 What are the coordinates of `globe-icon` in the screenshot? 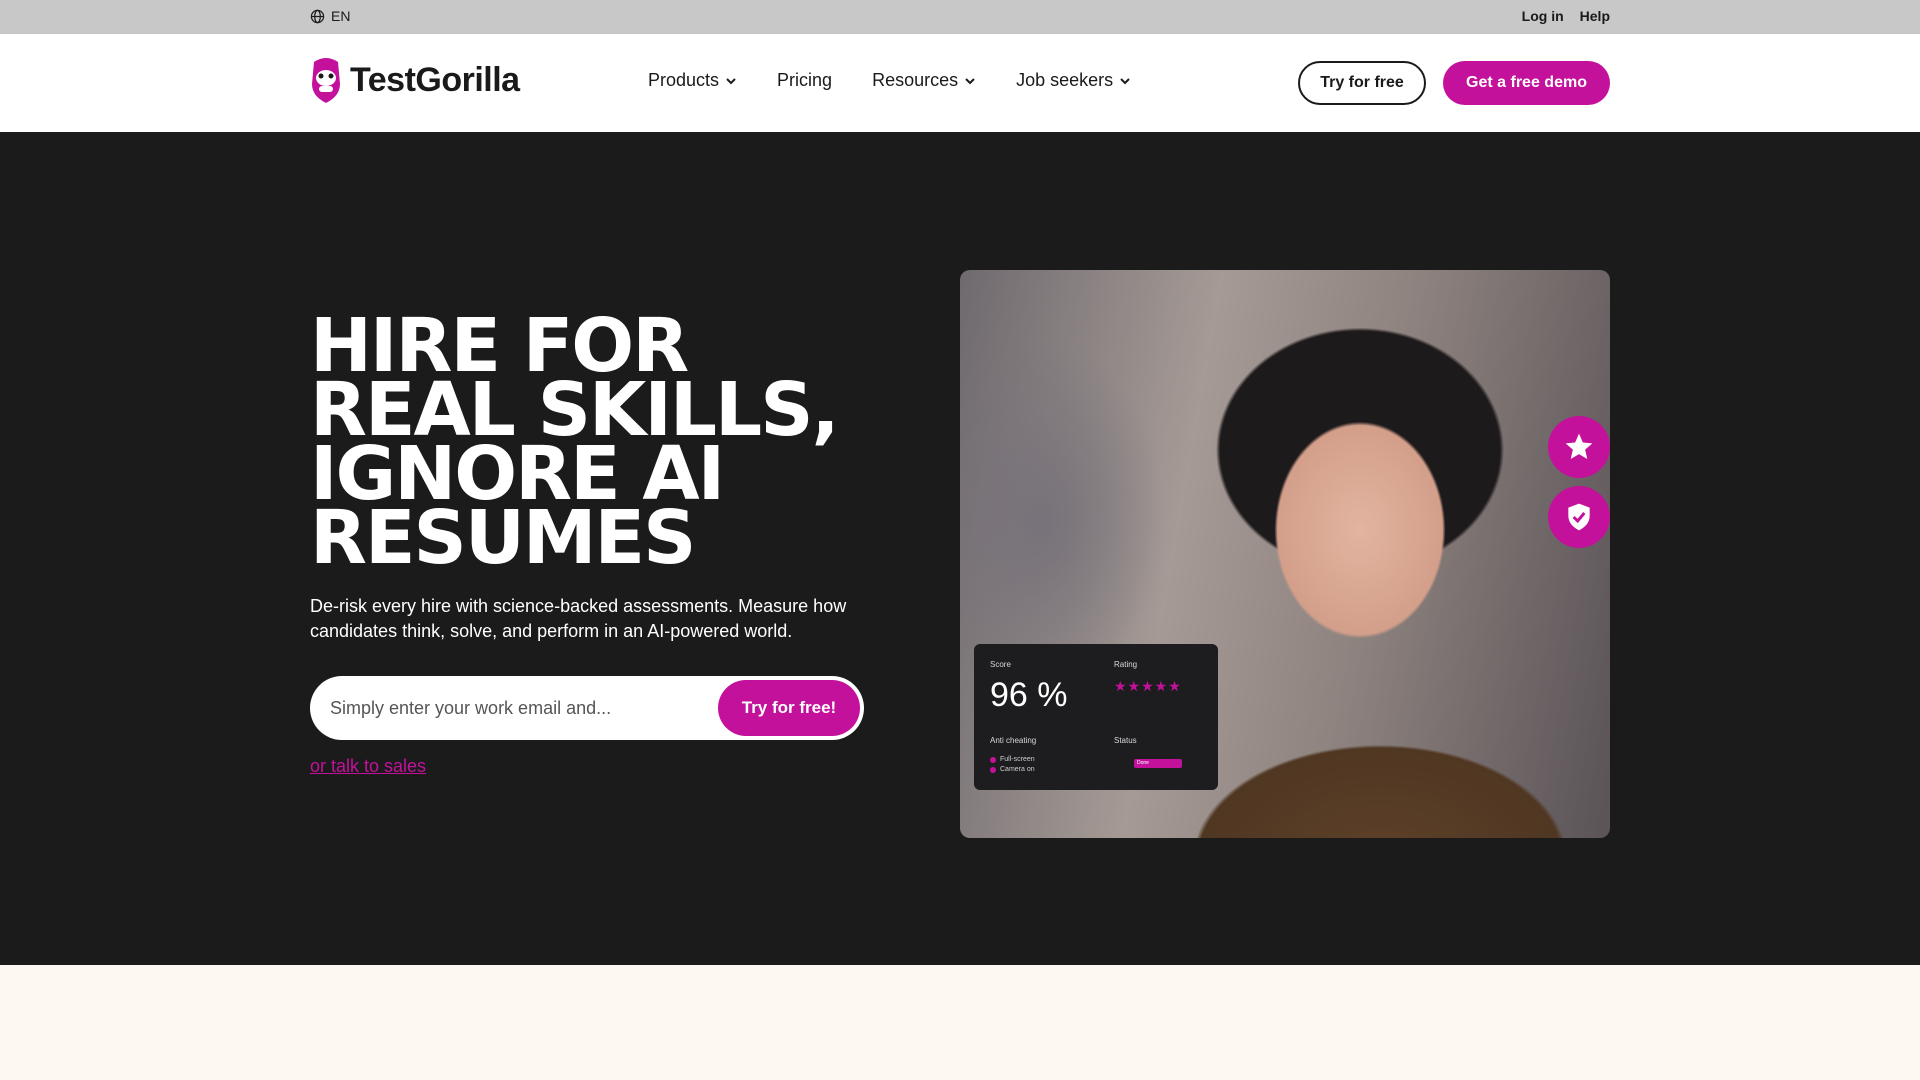 It's located at (317, 16).